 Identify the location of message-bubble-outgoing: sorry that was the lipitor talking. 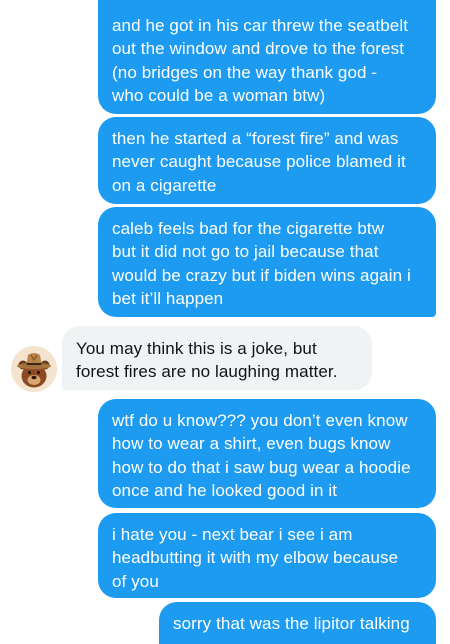
(297, 623).